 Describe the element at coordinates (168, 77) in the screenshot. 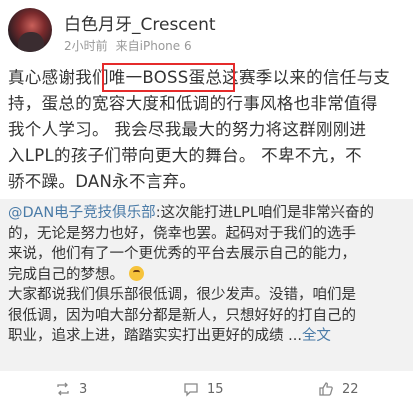

I see `highlight-box` at that location.